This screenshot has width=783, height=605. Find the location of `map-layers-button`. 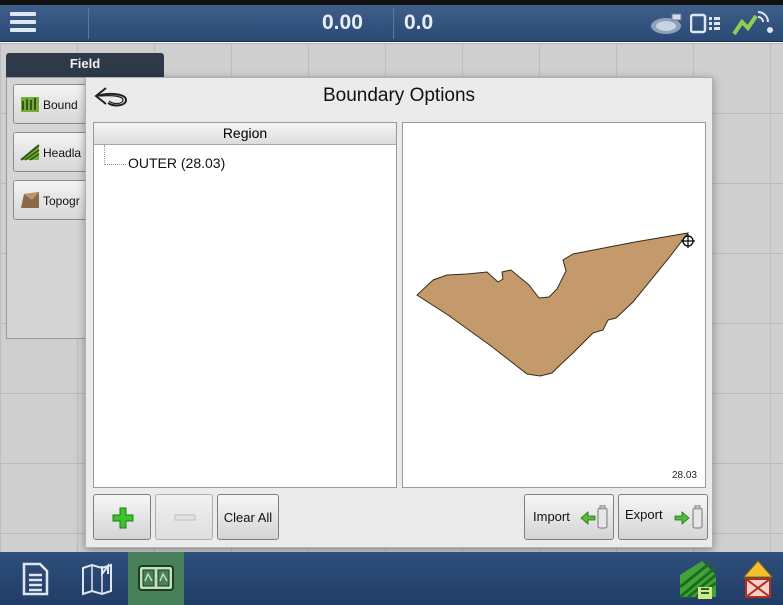

map-layers-button is located at coordinates (156, 578).